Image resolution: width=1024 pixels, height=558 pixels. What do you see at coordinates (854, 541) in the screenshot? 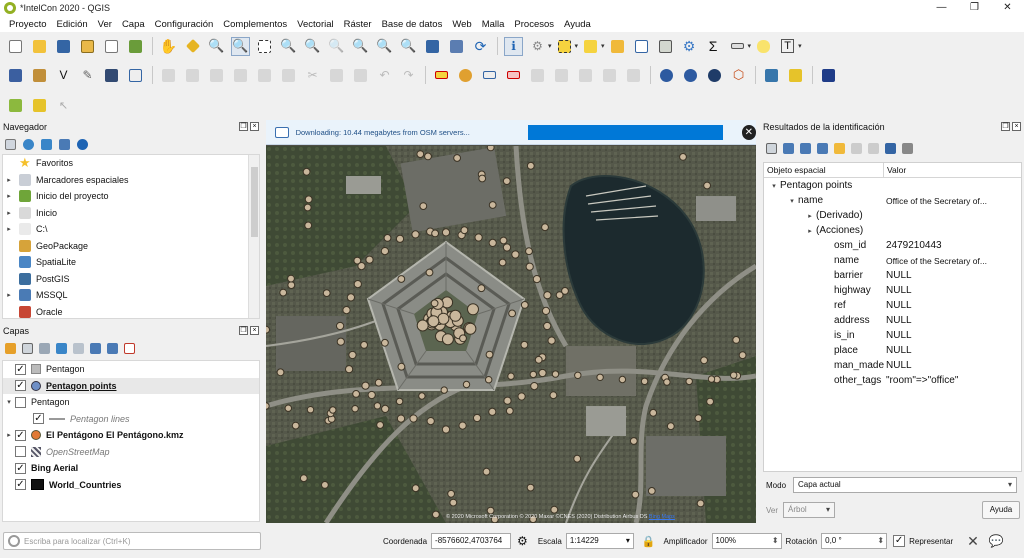
I see `rotation-field: 0,0 °` at bounding box center [854, 541].